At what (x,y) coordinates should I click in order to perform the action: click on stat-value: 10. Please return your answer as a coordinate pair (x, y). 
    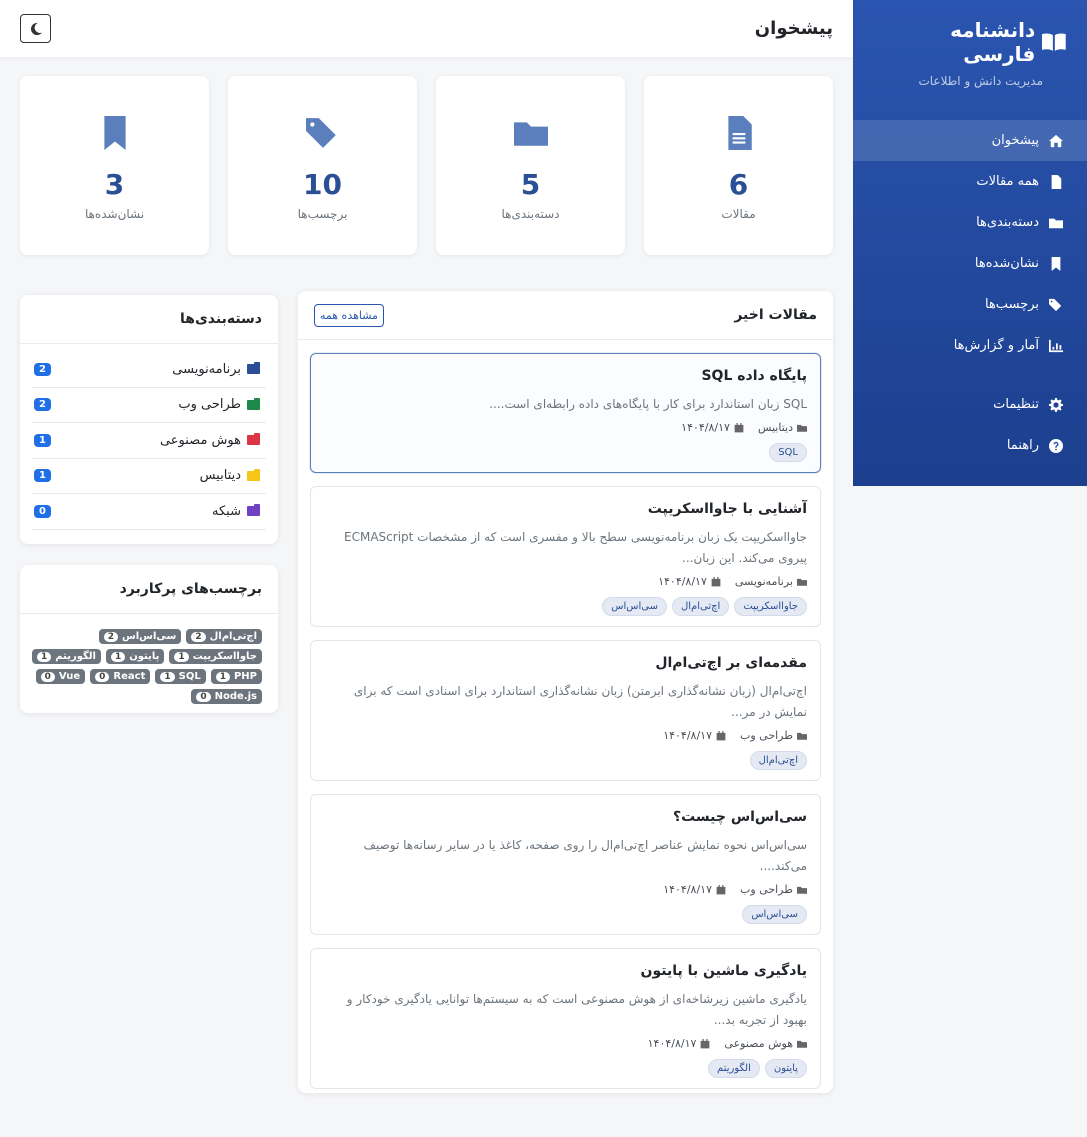
    Looking at the image, I should click on (322, 184).